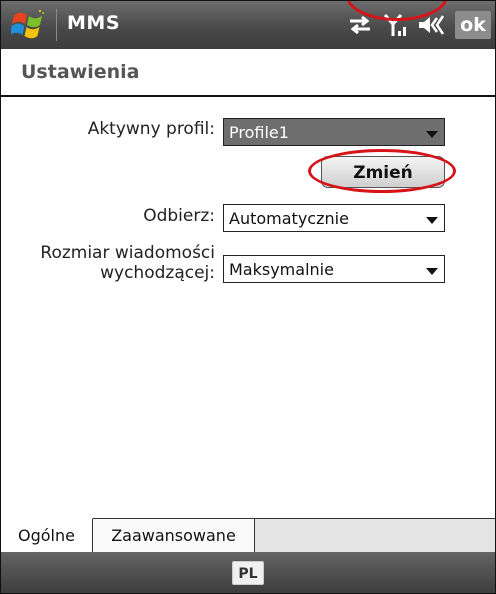  I want to click on outgoing-size-label: Rozmiar wiadomości wychodzącej:, so click(112, 263).